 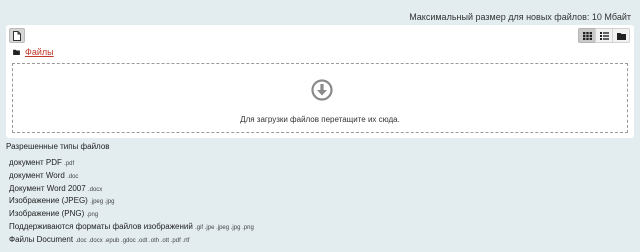 What do you see at coordinates (41, 239) in the screenshot?
I see `file-type-name: Файлы Document` at bounding box center [41, 239].